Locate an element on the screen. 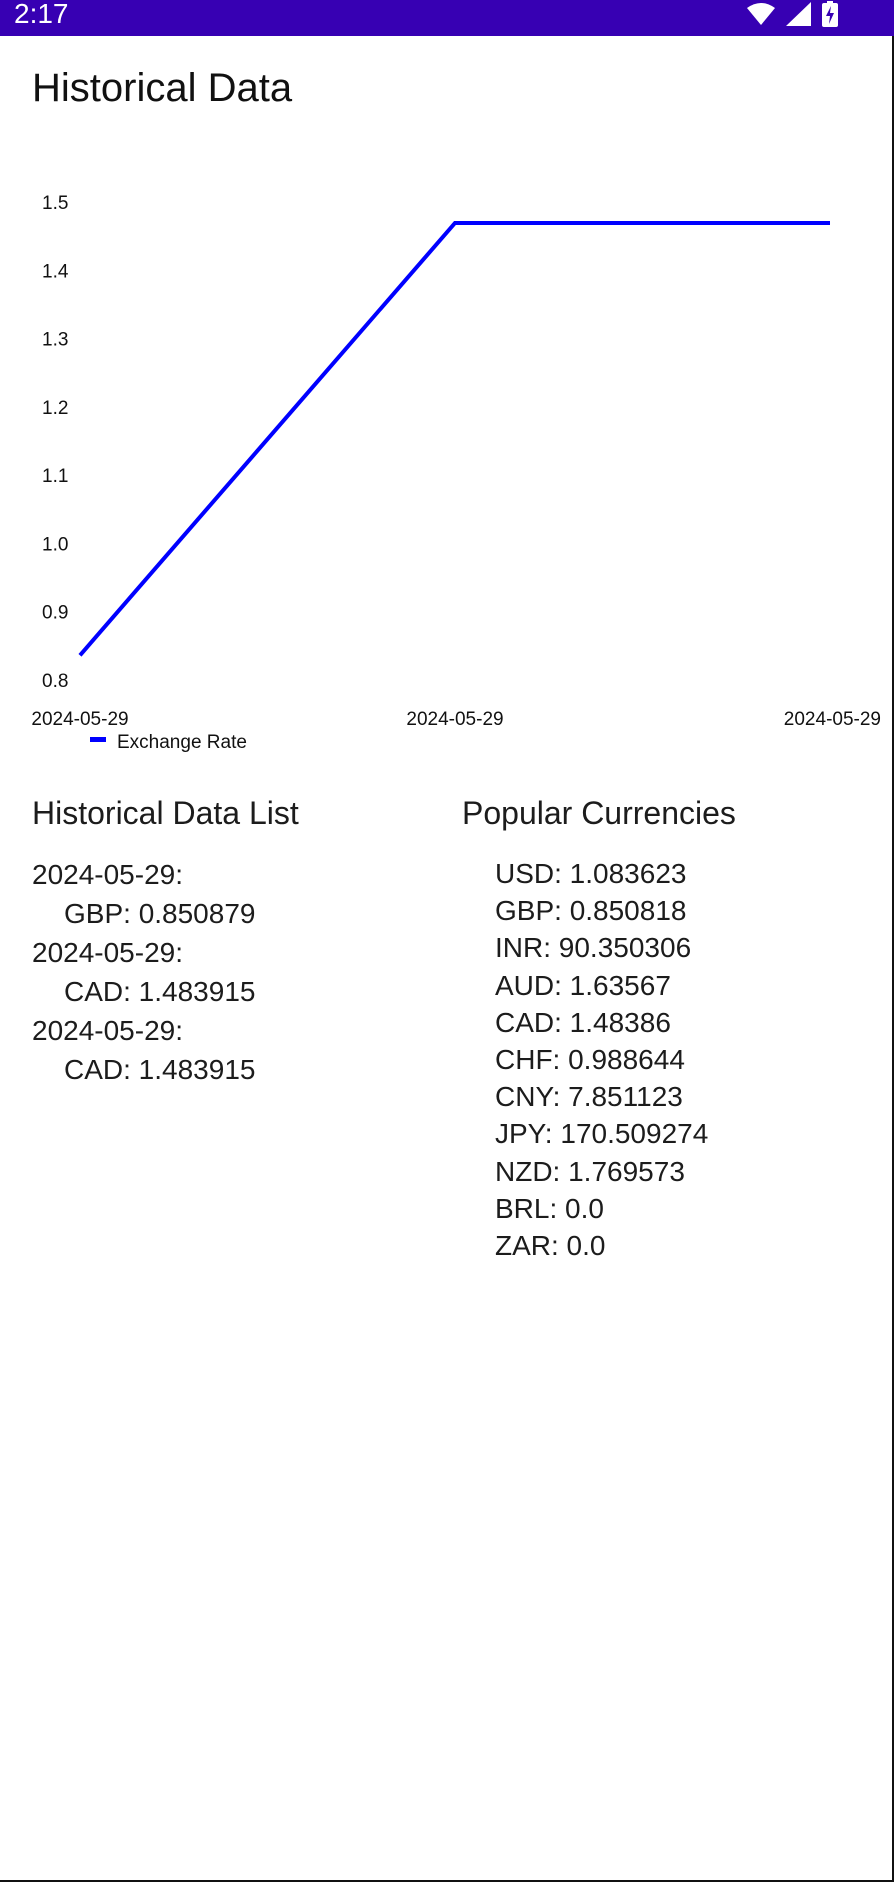 This screenshot has height=1882, width=894. currency-item: USD: 1.083623 is located at coordinates (591, 873).